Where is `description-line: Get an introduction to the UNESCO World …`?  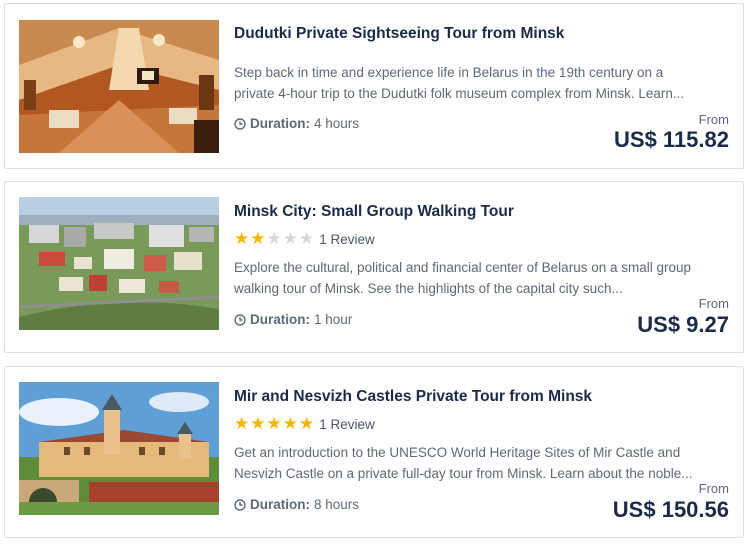 description-line: Get an introduction to the UNESCO World … is located at coordinates (457, 452).